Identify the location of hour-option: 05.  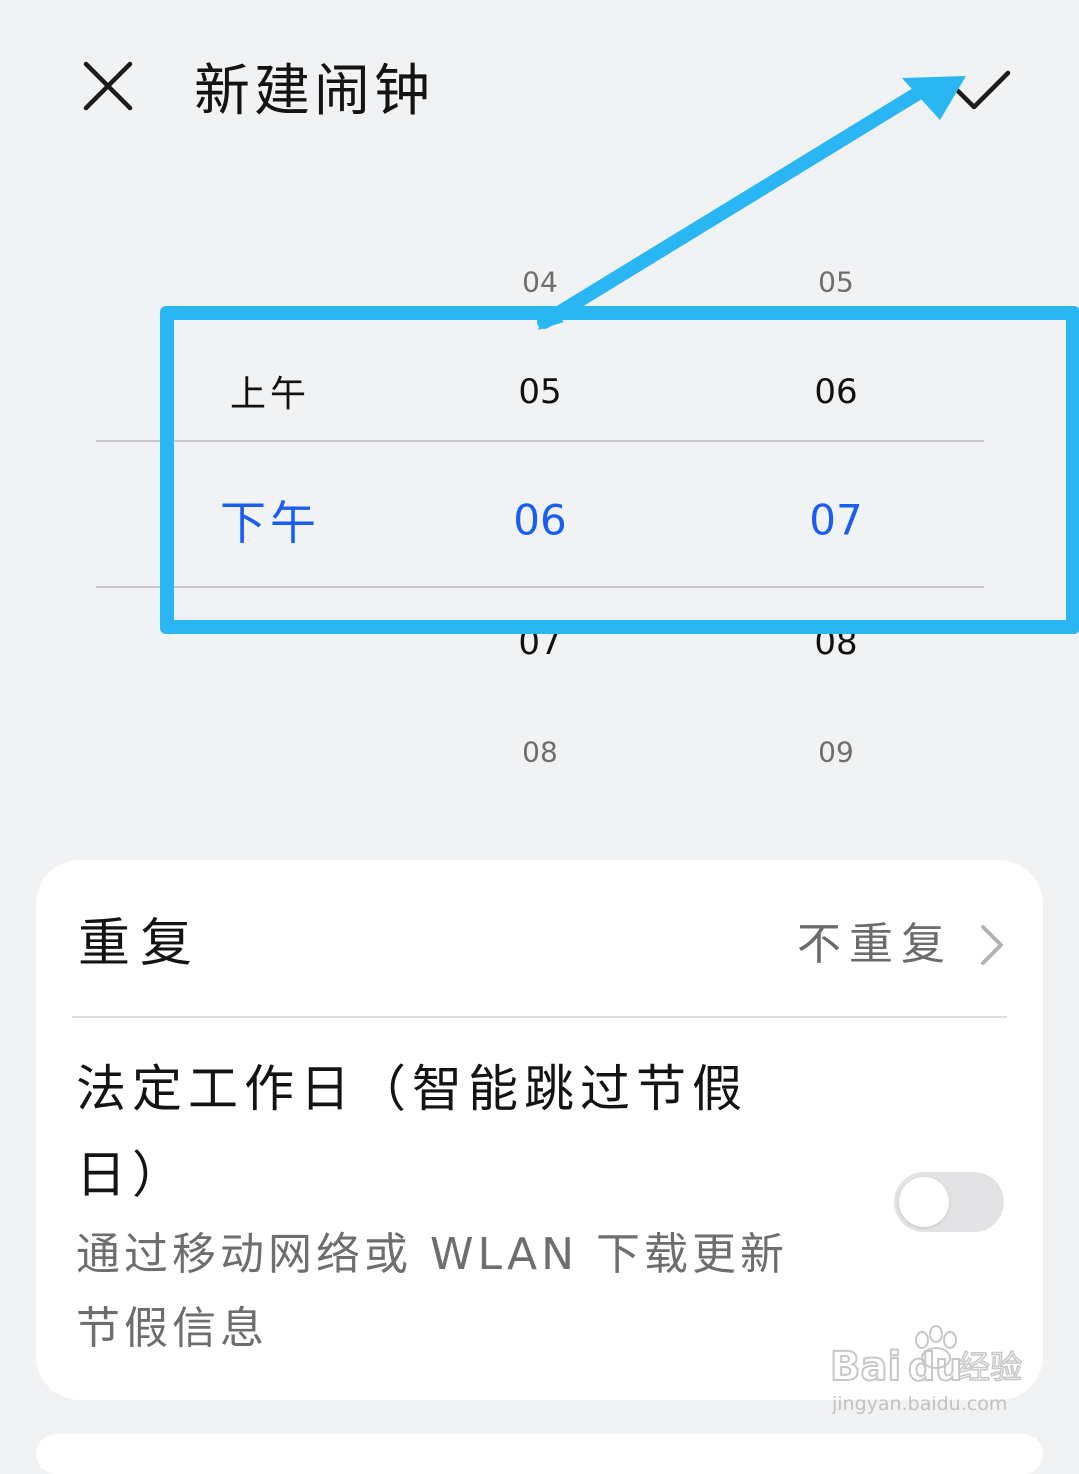
(540, 392).